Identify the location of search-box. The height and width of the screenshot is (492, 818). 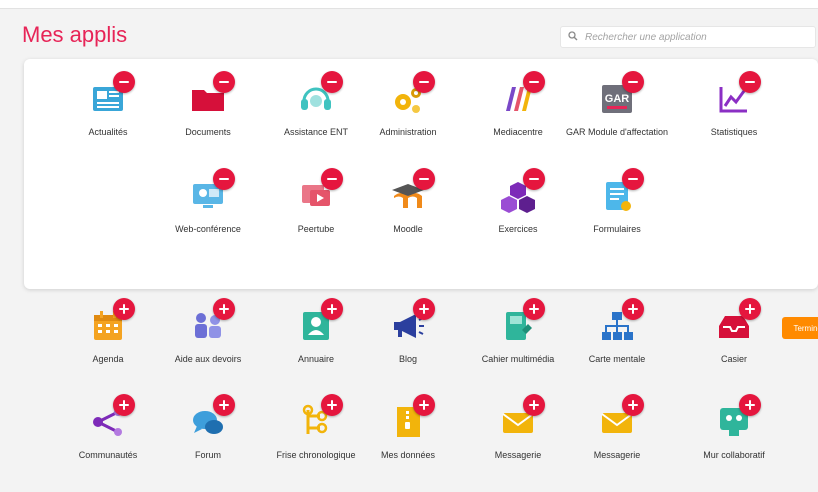
(688, 37).